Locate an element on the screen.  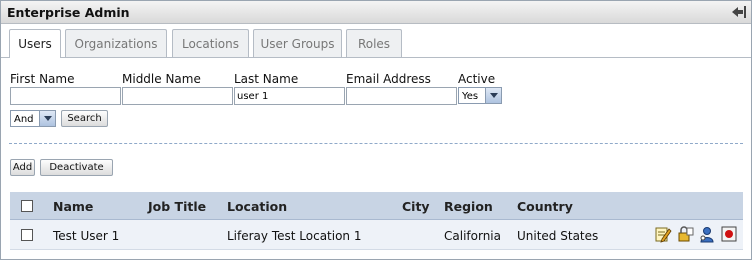
back-arrow-icon is located at coordinates (739, 12).